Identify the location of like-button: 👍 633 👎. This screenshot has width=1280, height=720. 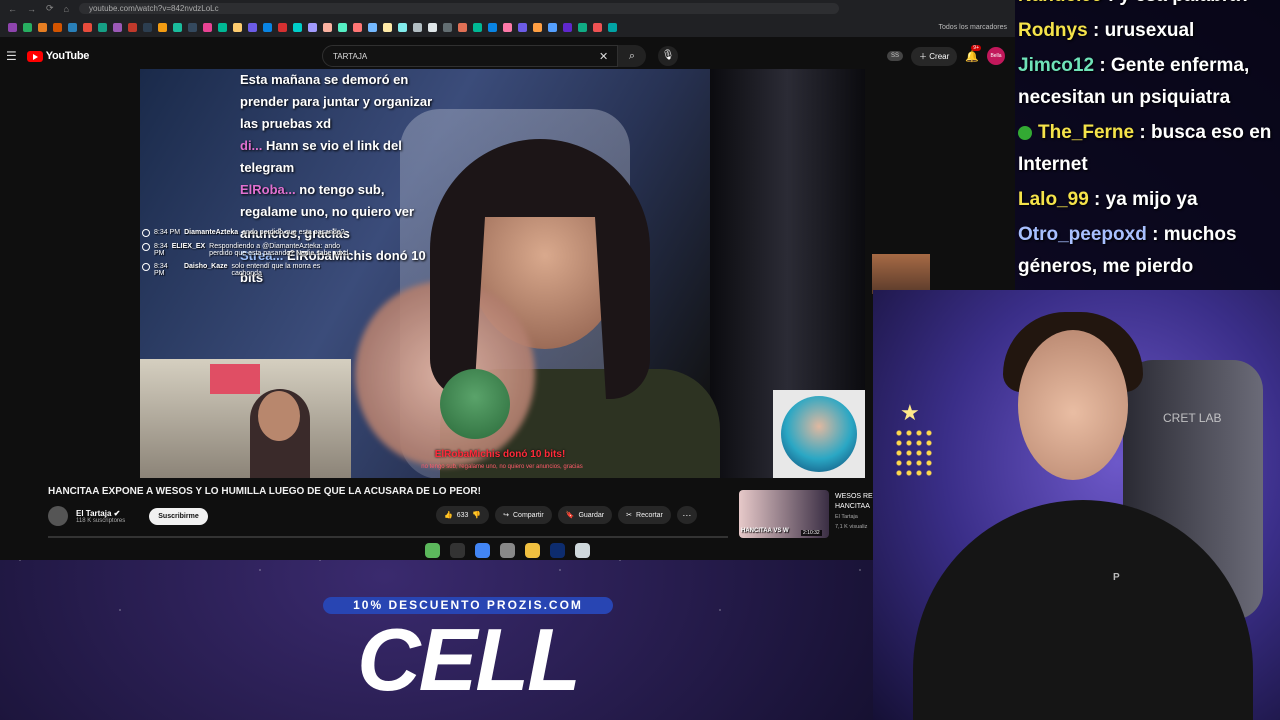
(463, 515).